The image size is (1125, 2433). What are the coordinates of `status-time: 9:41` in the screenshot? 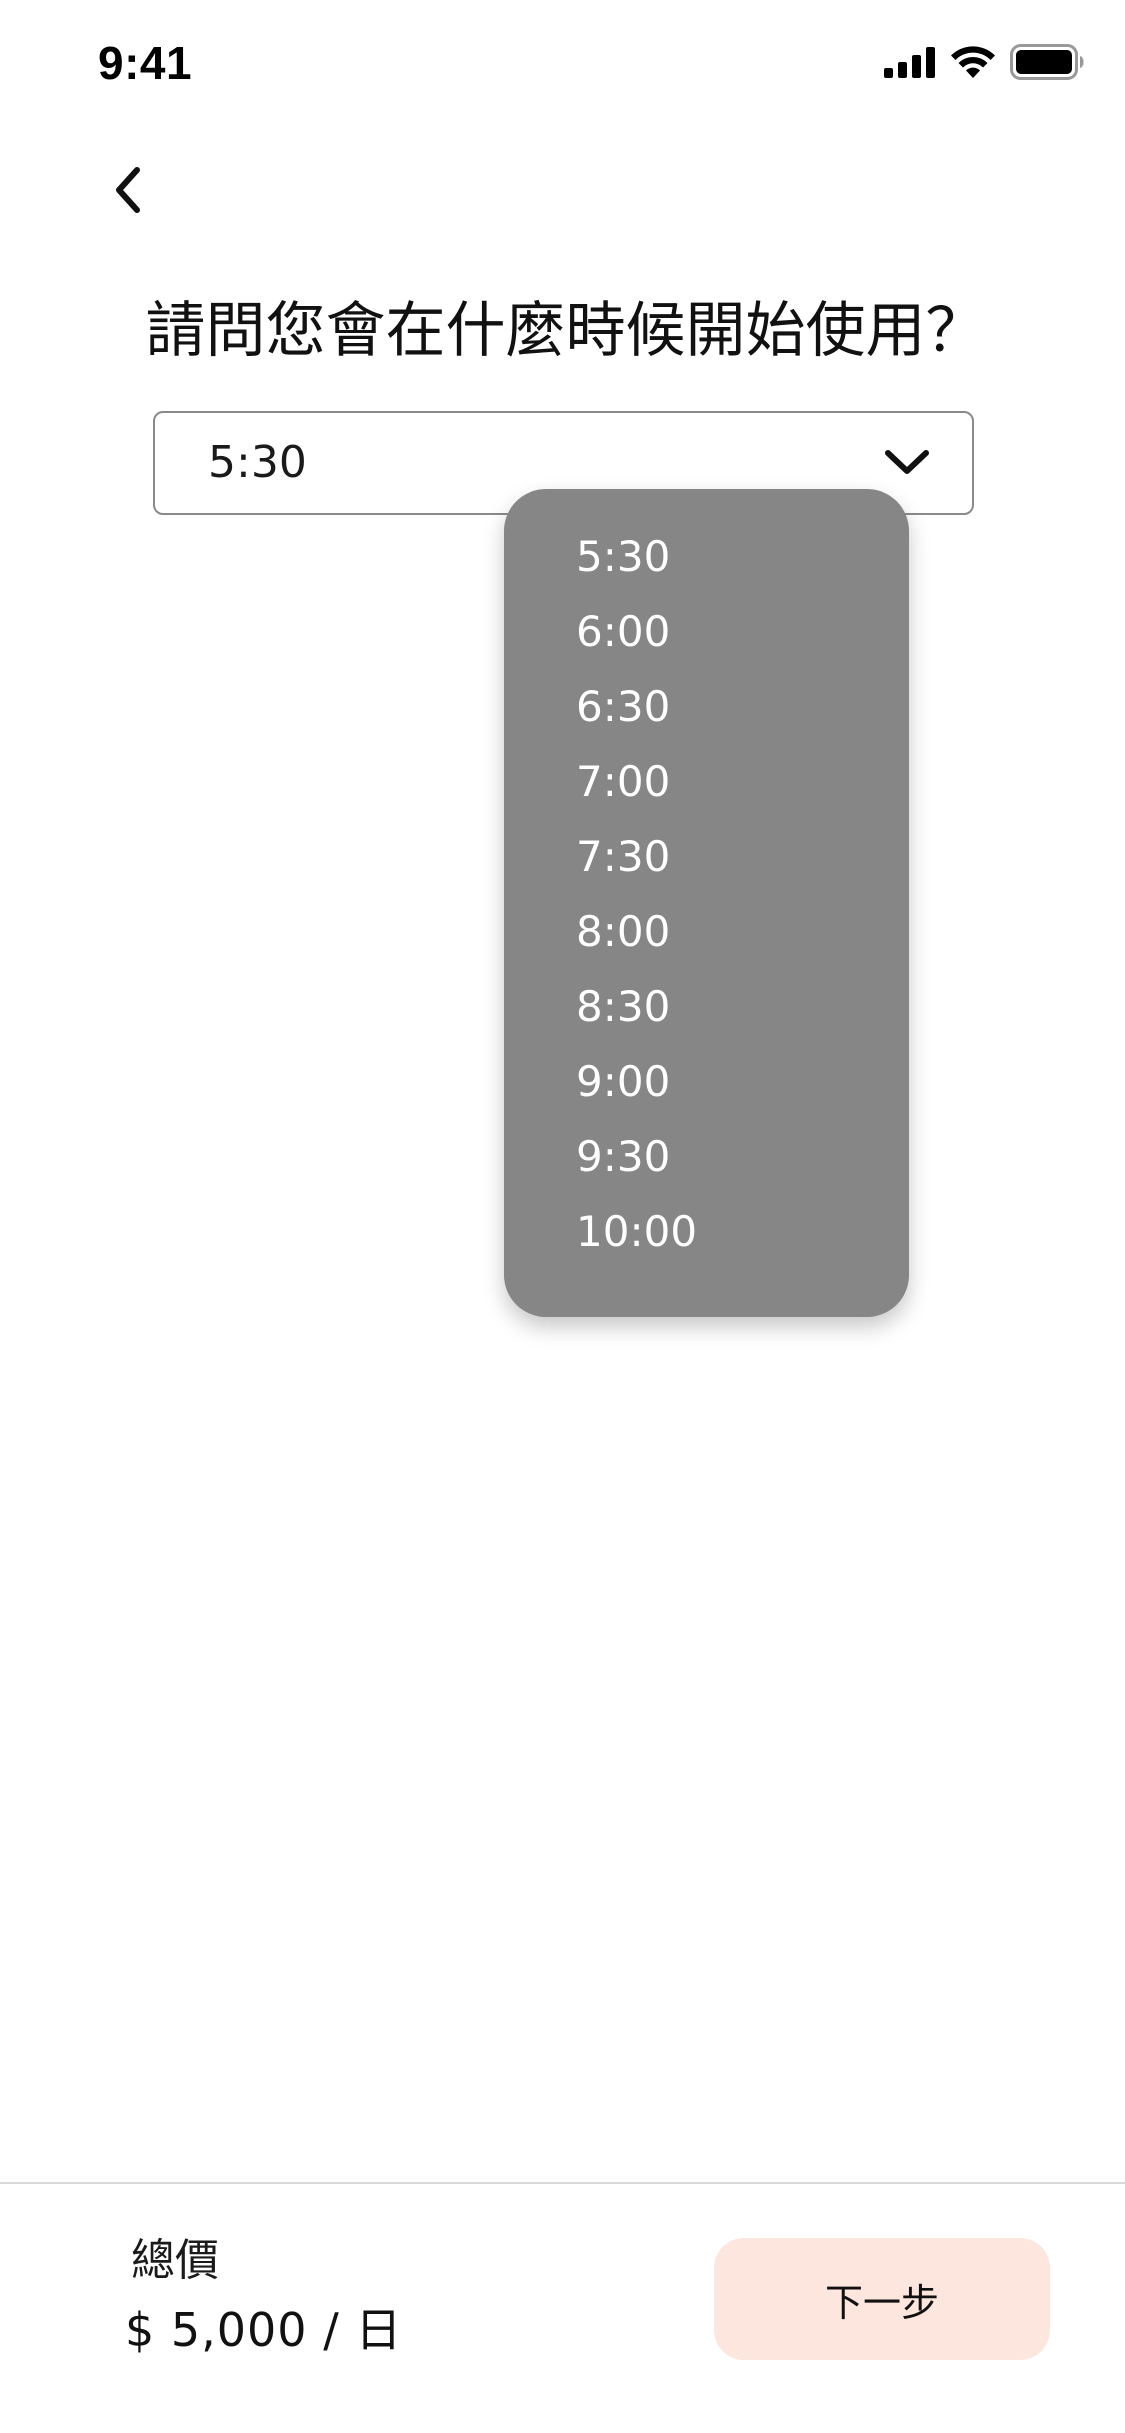 It's located at (145, 63).